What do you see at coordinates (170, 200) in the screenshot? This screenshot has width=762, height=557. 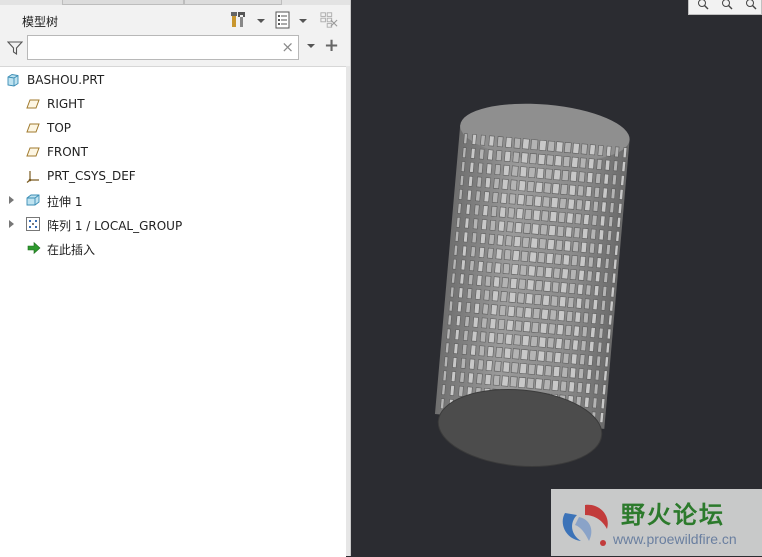 I see `tree-item-extrude: 拉伸 1` at bounding box center [170, 200].